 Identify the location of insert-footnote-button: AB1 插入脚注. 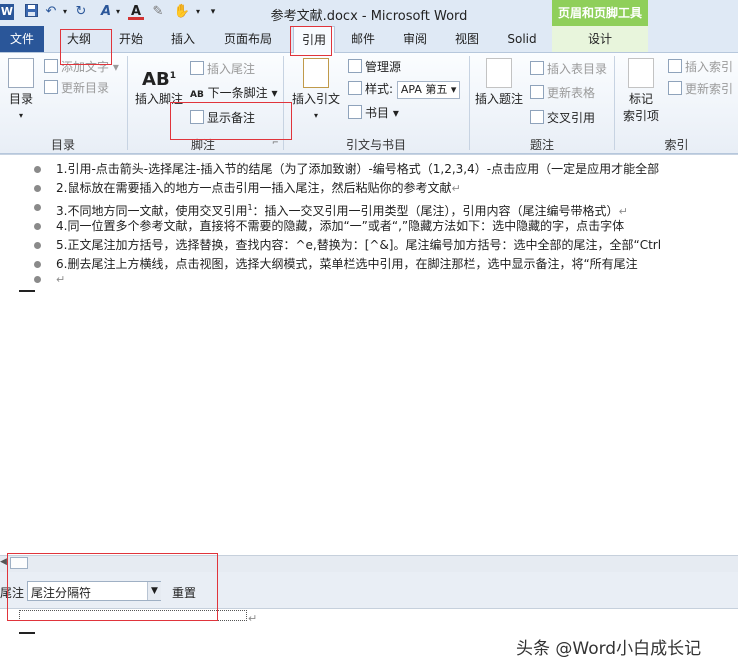
(159, 84).